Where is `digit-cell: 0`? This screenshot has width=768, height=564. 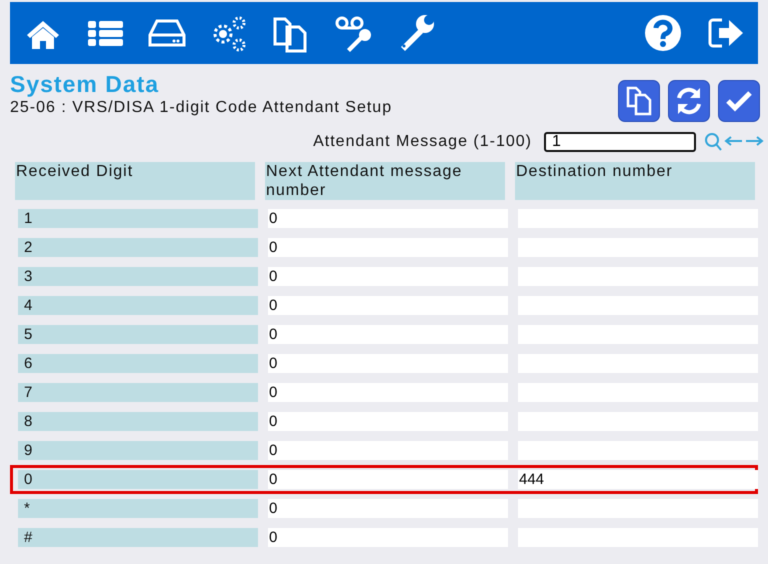
digit-cell: 0 is located at coordinates (138, 479).